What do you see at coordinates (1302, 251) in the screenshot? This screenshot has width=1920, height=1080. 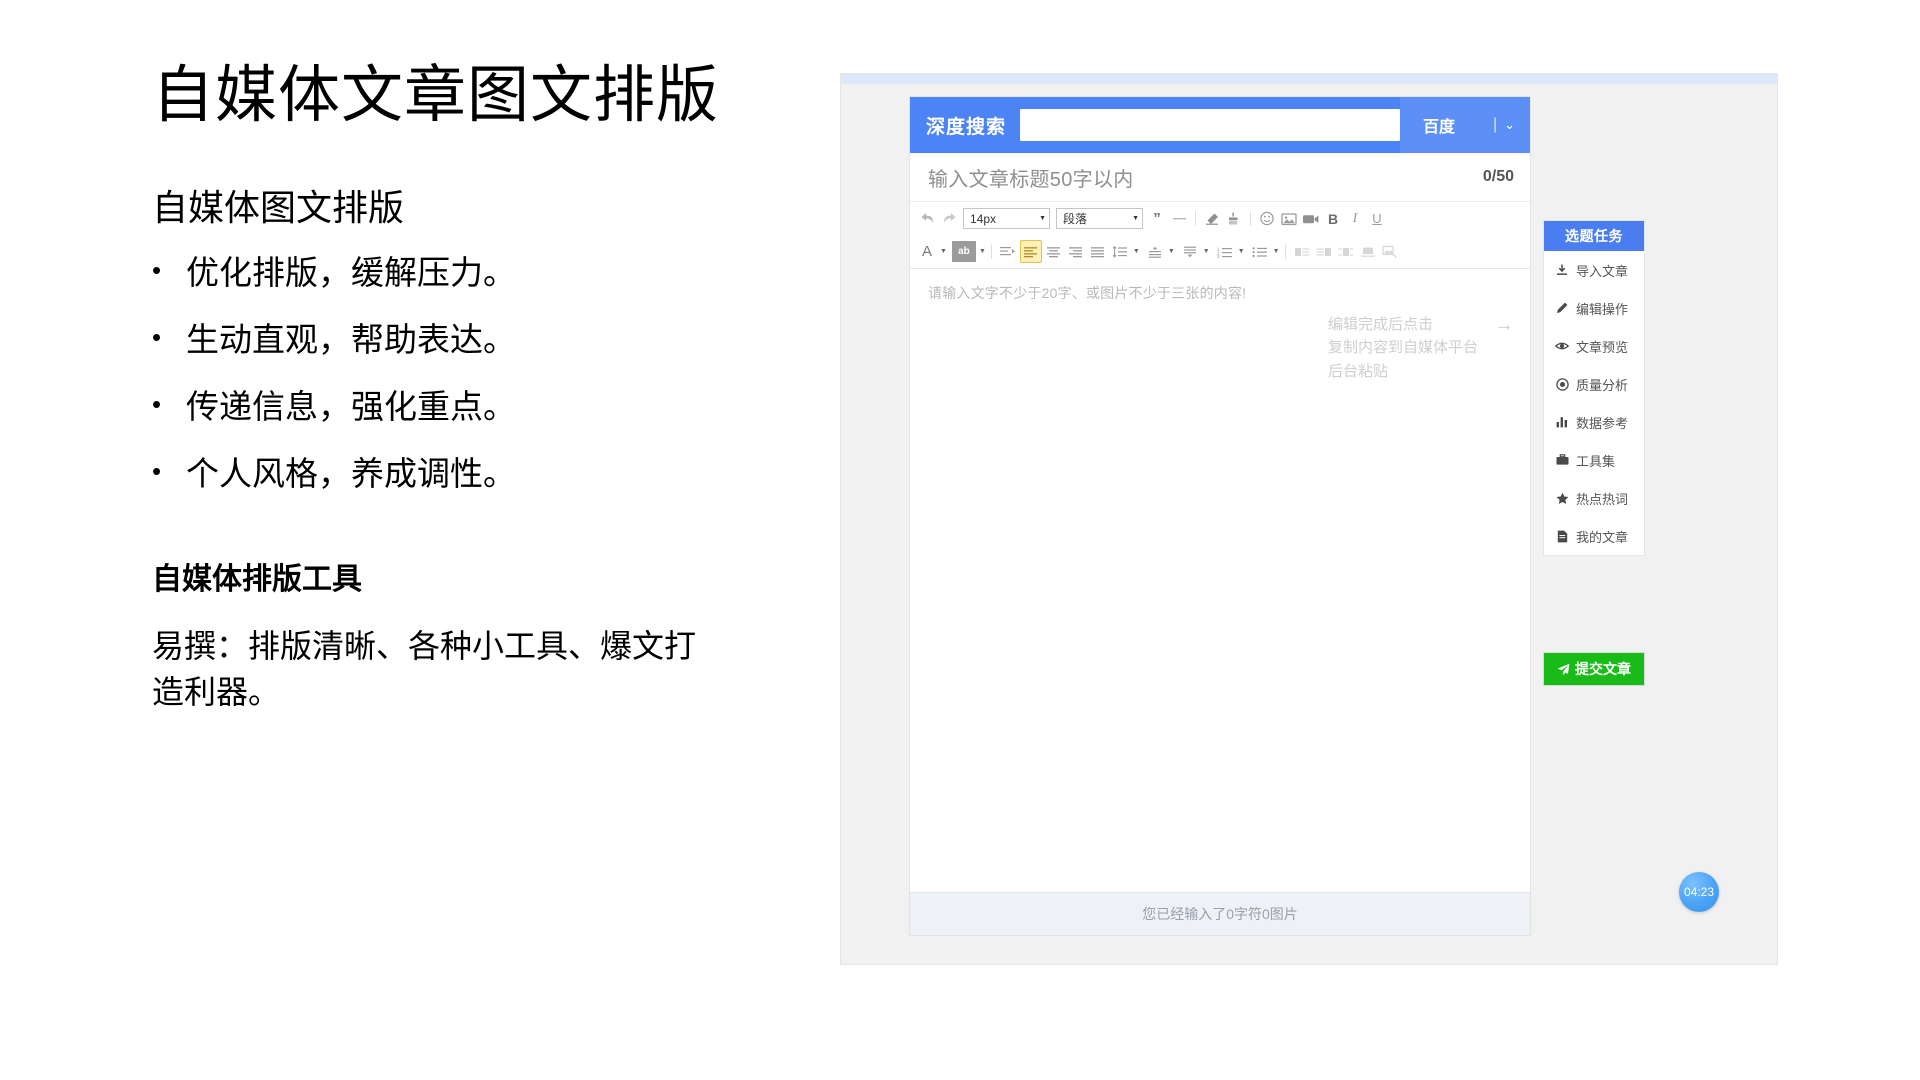 I see `image-float-left-icon` at bounding box center [1302, 251].